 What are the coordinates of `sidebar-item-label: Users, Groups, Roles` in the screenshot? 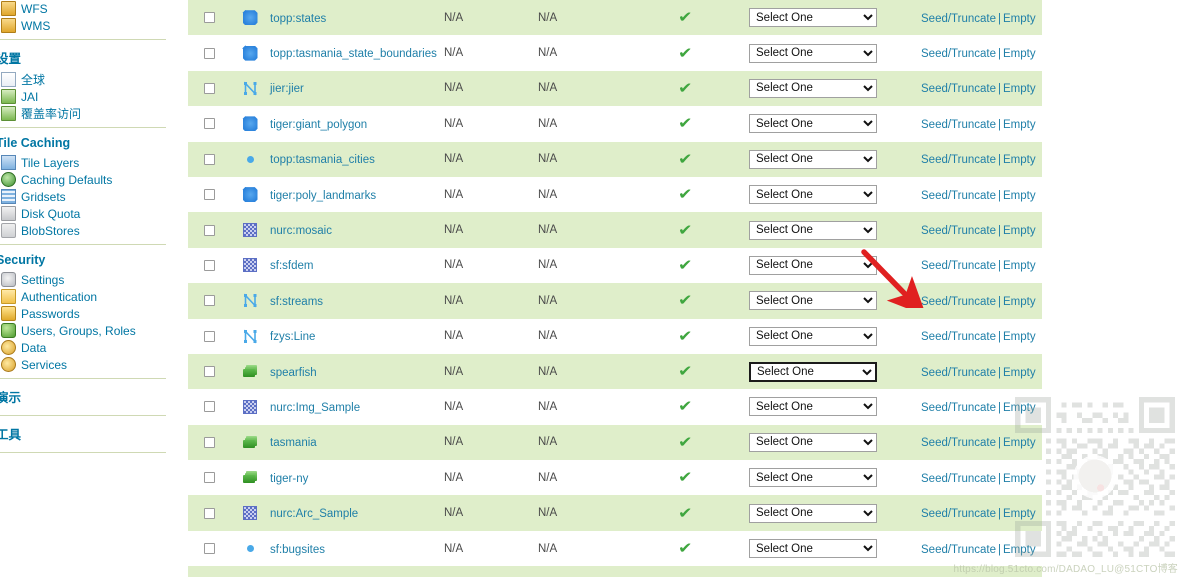 It's located at (78, 331).